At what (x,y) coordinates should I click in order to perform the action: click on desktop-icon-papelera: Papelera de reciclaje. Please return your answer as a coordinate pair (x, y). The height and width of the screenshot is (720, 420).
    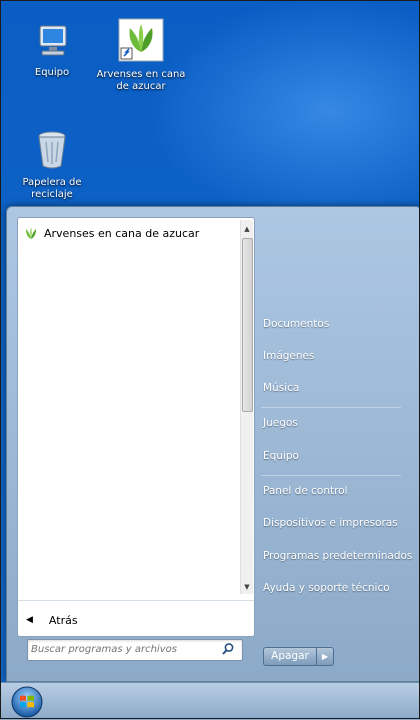
    Looking at the image, I should click on (52, 165).